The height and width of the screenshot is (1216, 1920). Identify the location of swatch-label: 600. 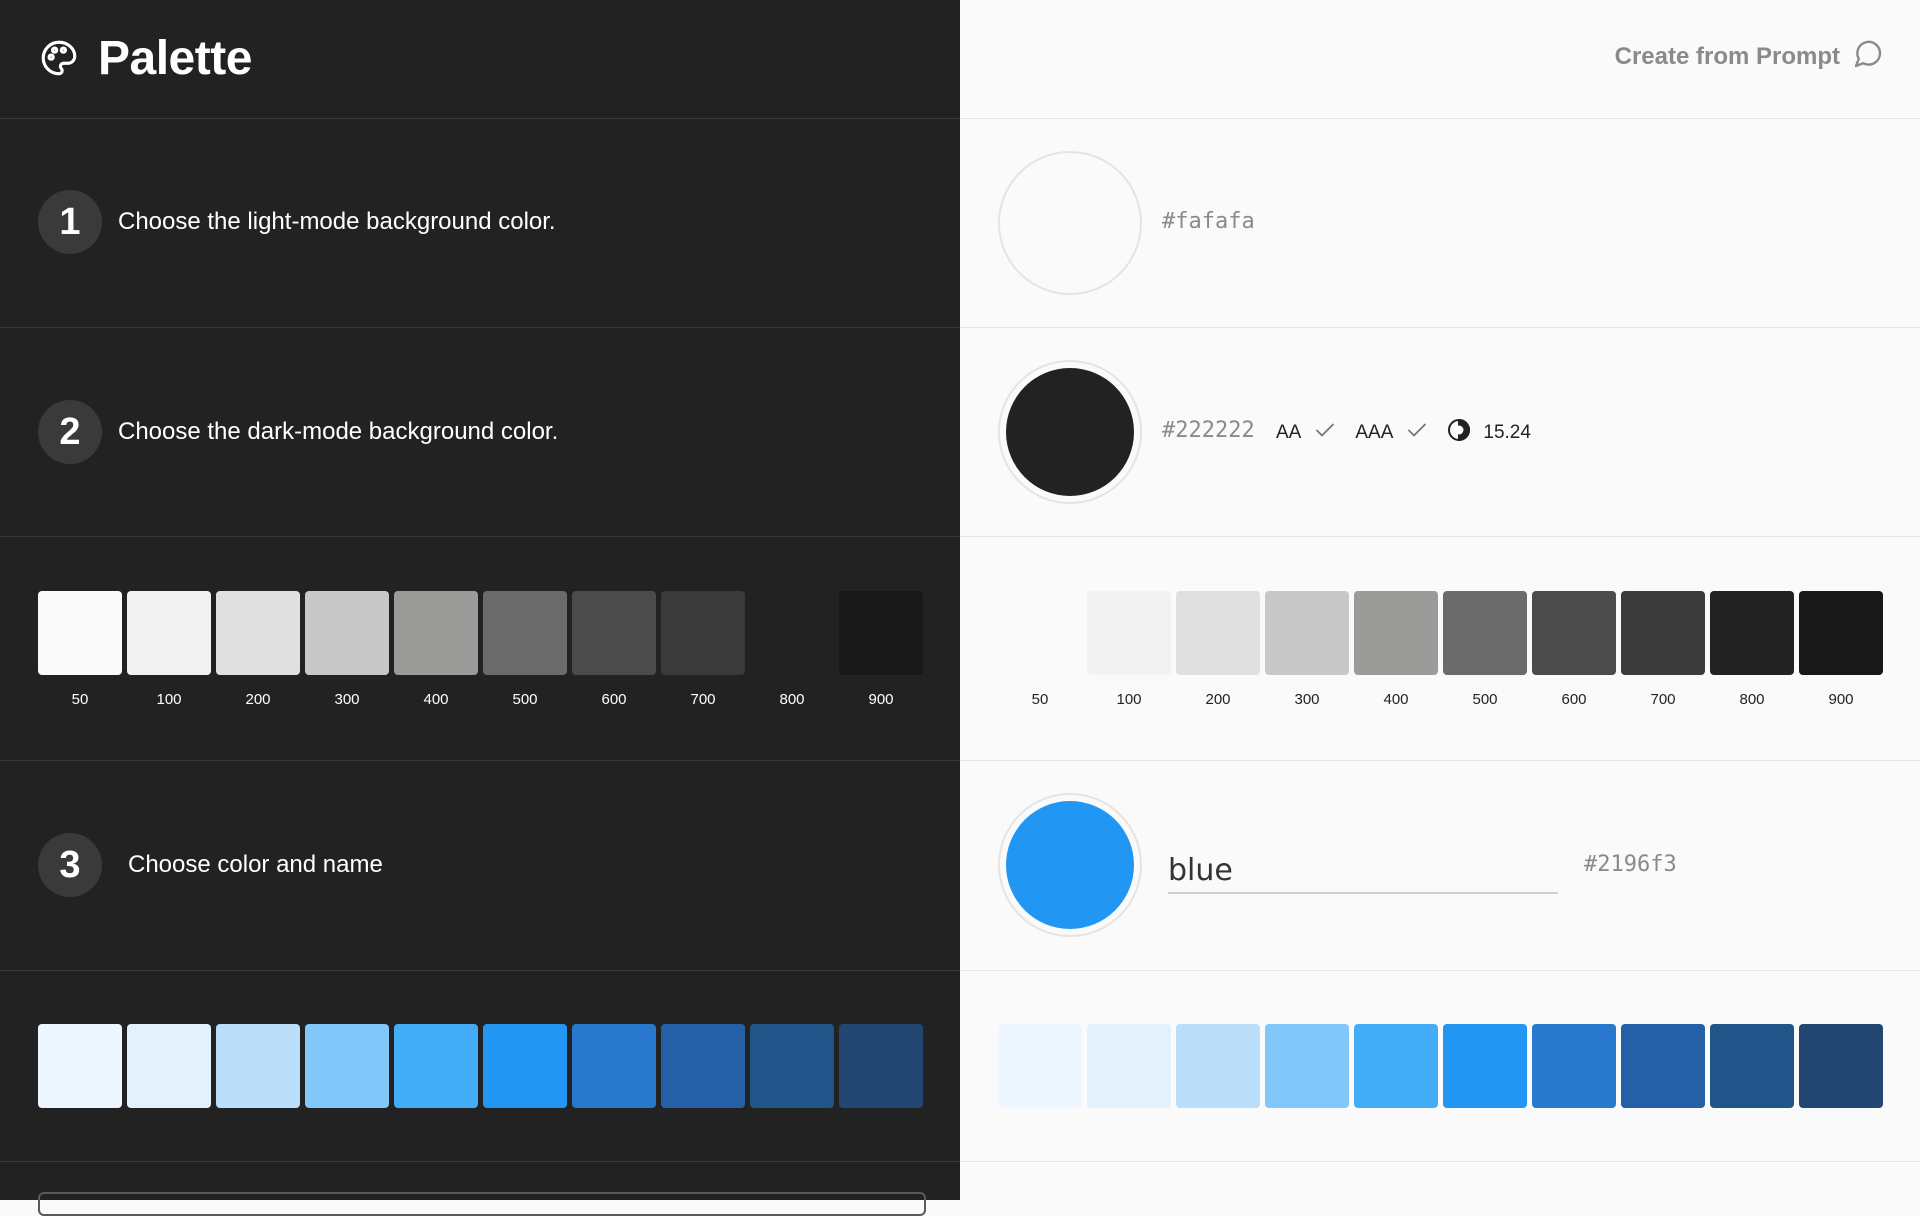
(1574, 699).